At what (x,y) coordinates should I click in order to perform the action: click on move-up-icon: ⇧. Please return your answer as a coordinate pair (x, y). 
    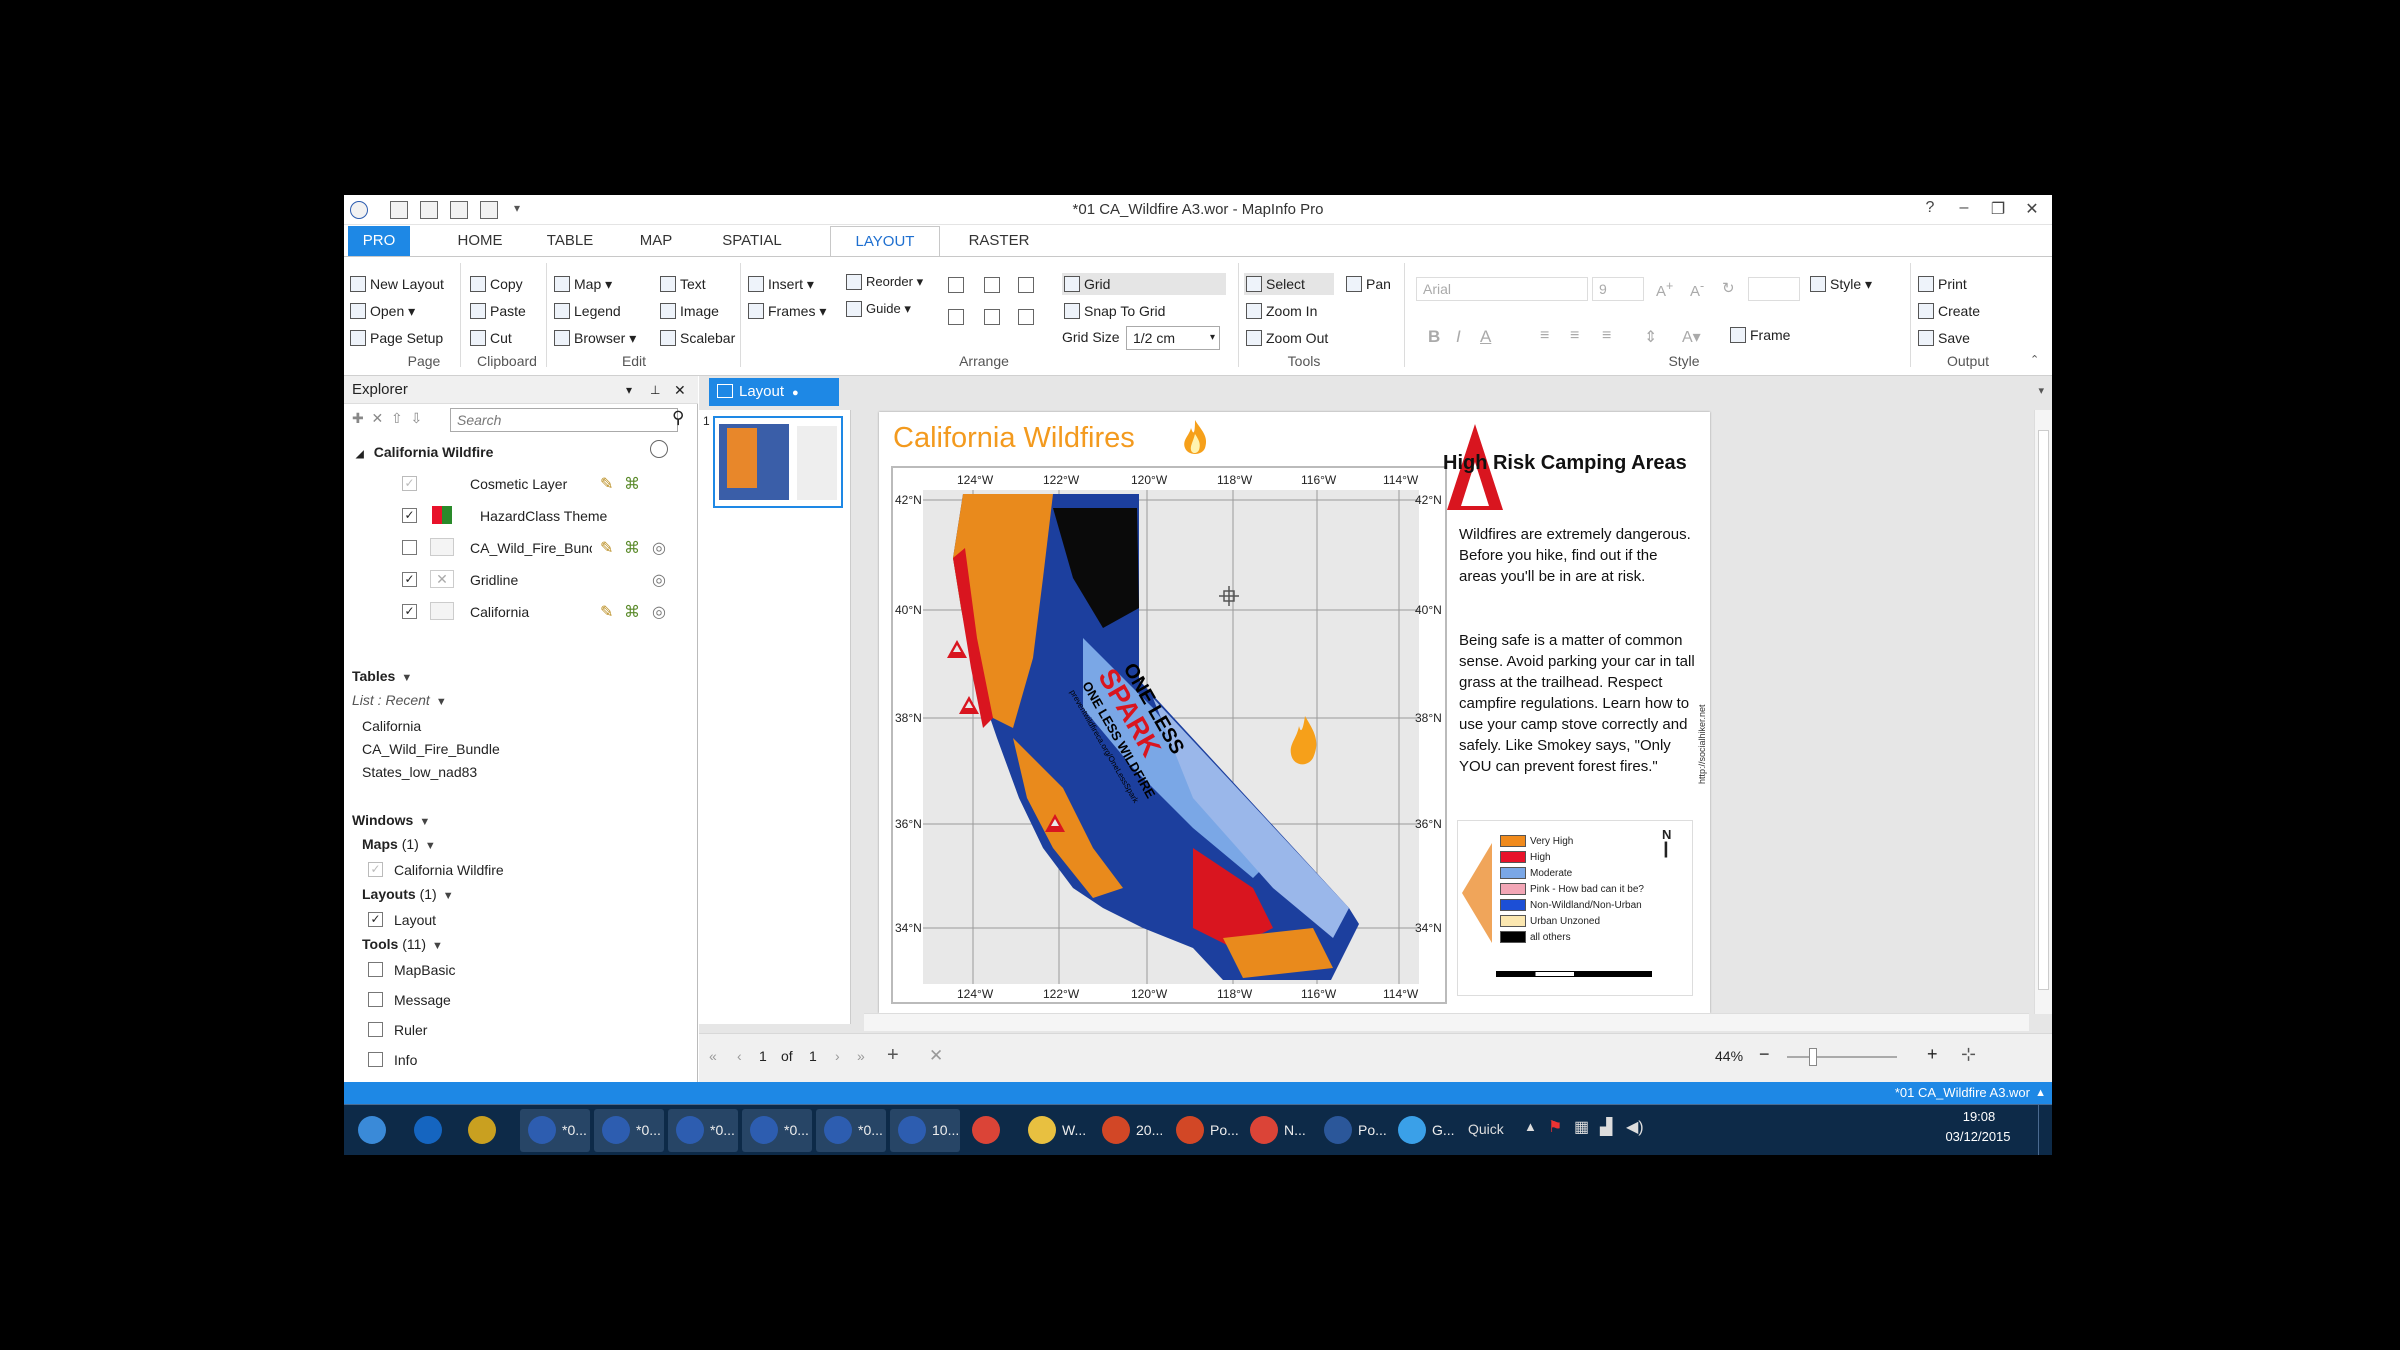
    Looking at the image, I should click on (397, 418).